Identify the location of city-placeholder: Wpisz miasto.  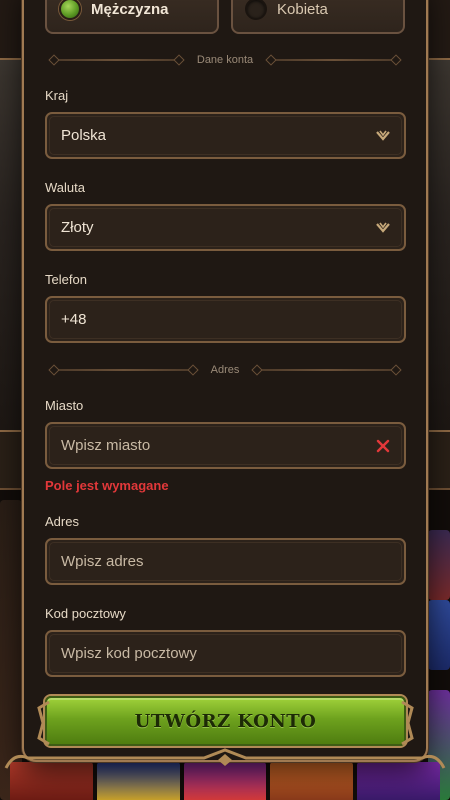
(106, 445).